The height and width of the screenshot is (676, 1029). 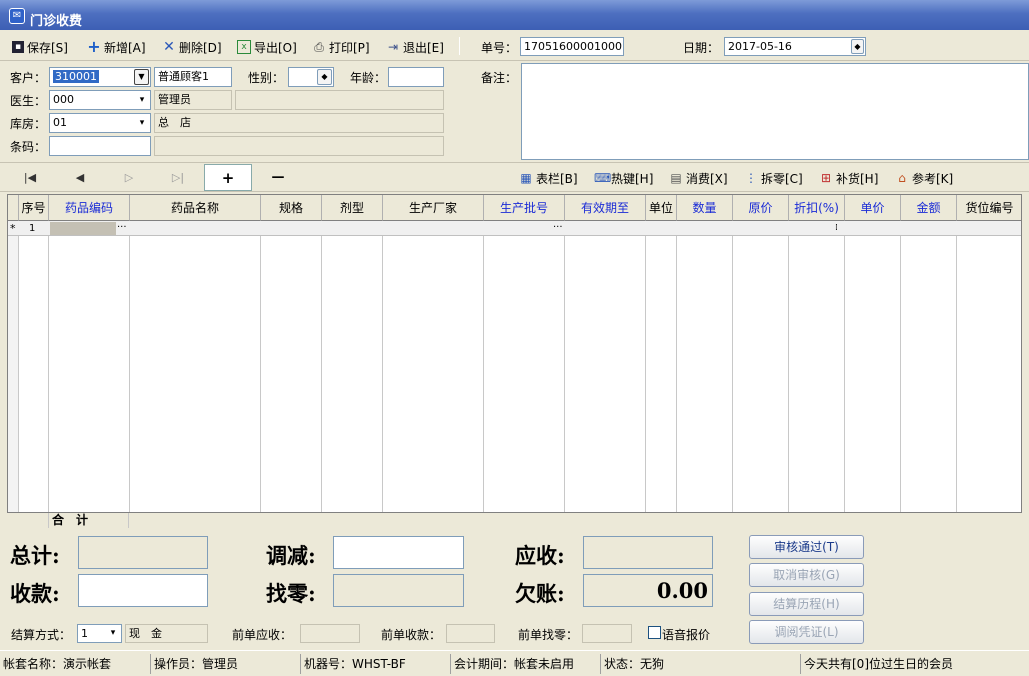 What do you see at coordinates (806, 632) in the screenshot?
I see `view-voucher-button: 调阅凭证(L)` at bounding box center [806, 632].